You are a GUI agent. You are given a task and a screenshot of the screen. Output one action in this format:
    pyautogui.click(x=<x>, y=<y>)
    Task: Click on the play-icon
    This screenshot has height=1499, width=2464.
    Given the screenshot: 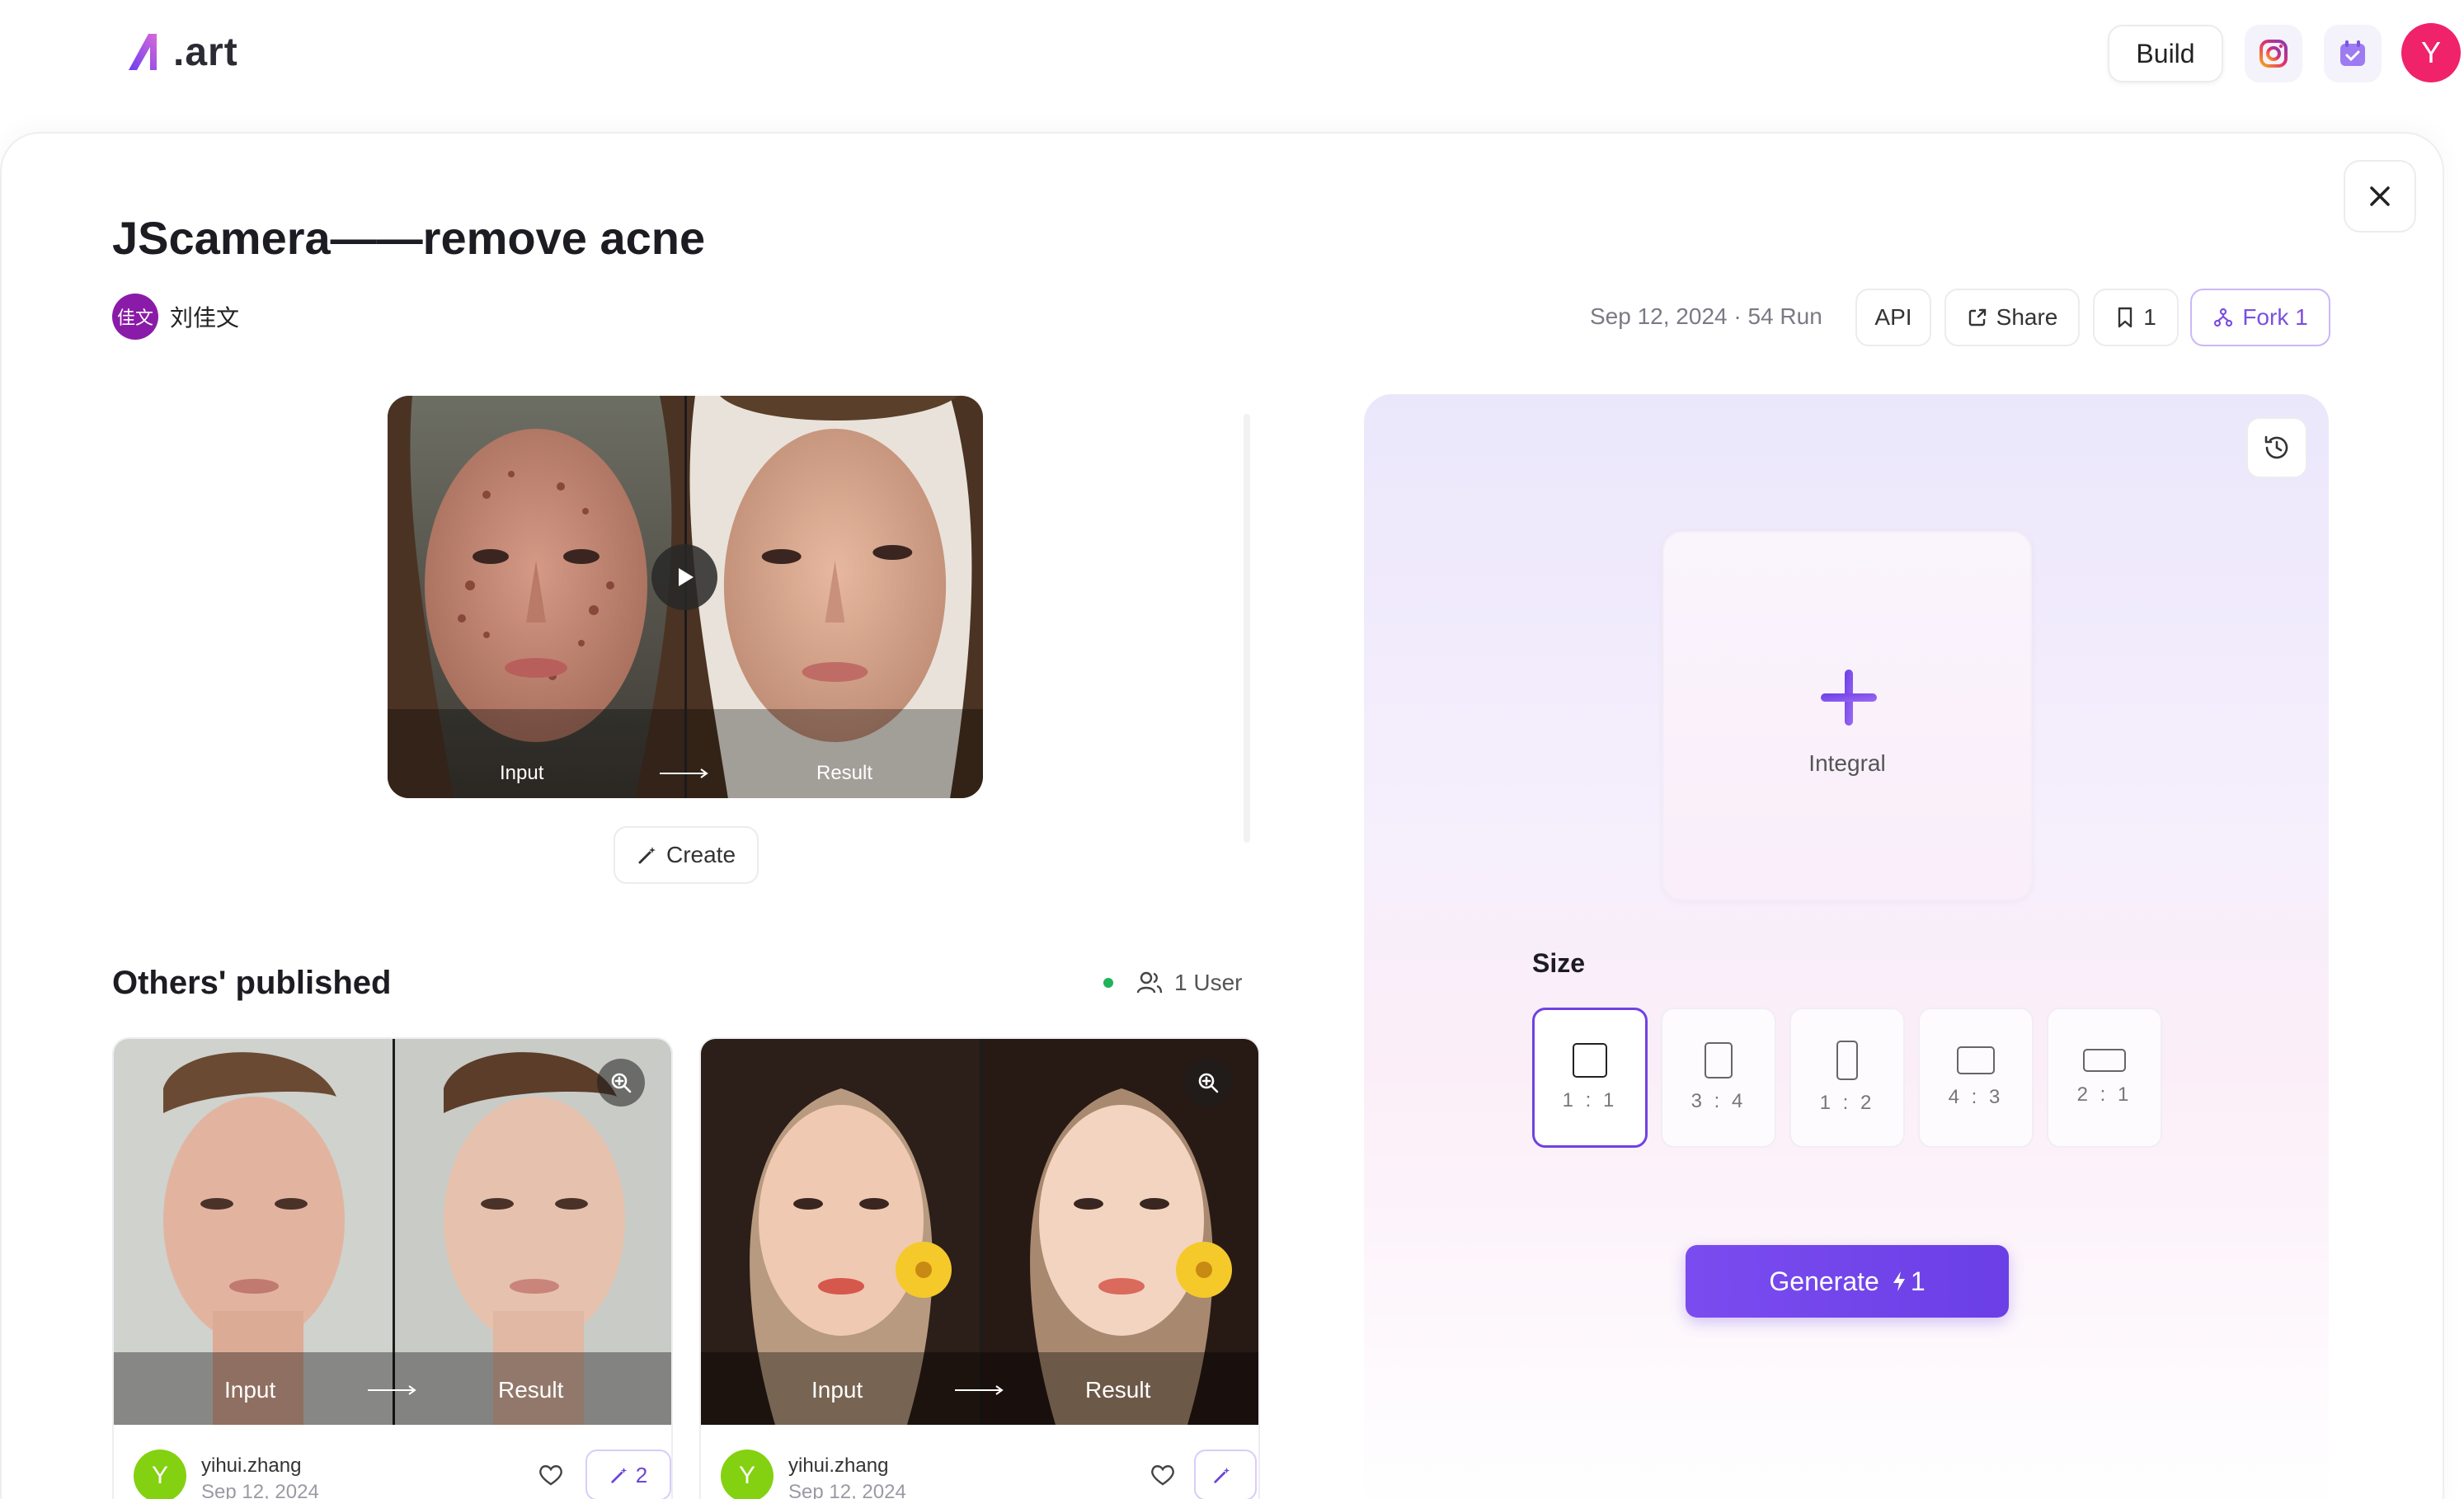 What is the action you would take?
    pyautogui.click(x=686, y=577)
    